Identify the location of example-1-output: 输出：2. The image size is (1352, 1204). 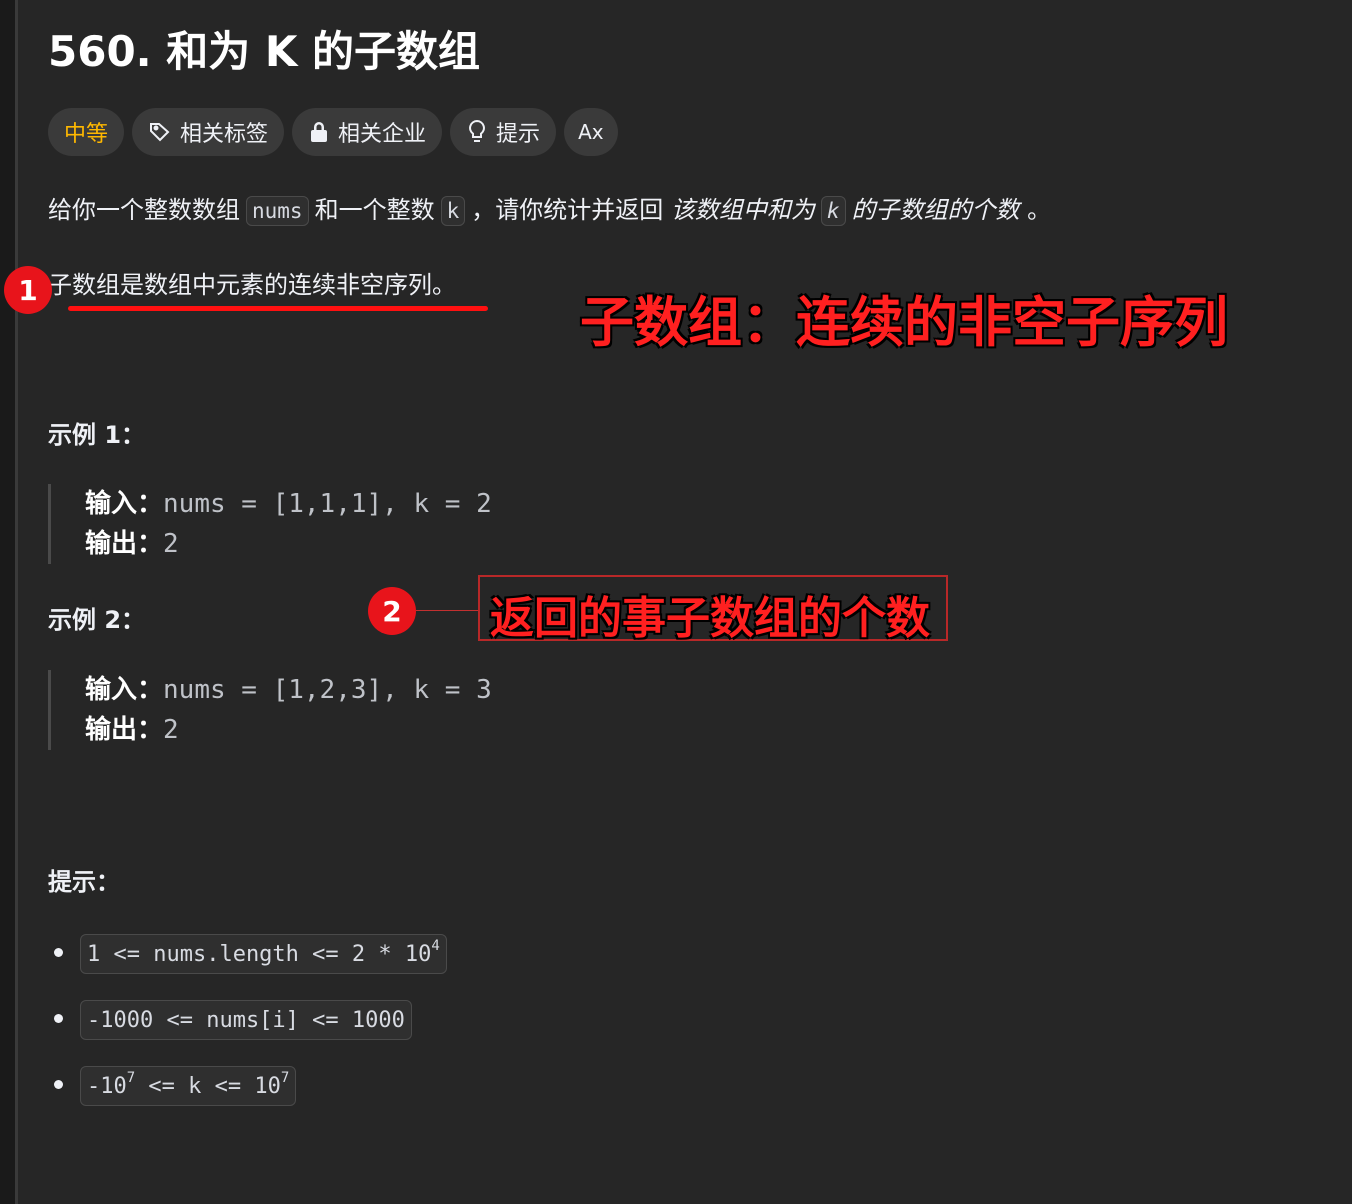
(288, 544).